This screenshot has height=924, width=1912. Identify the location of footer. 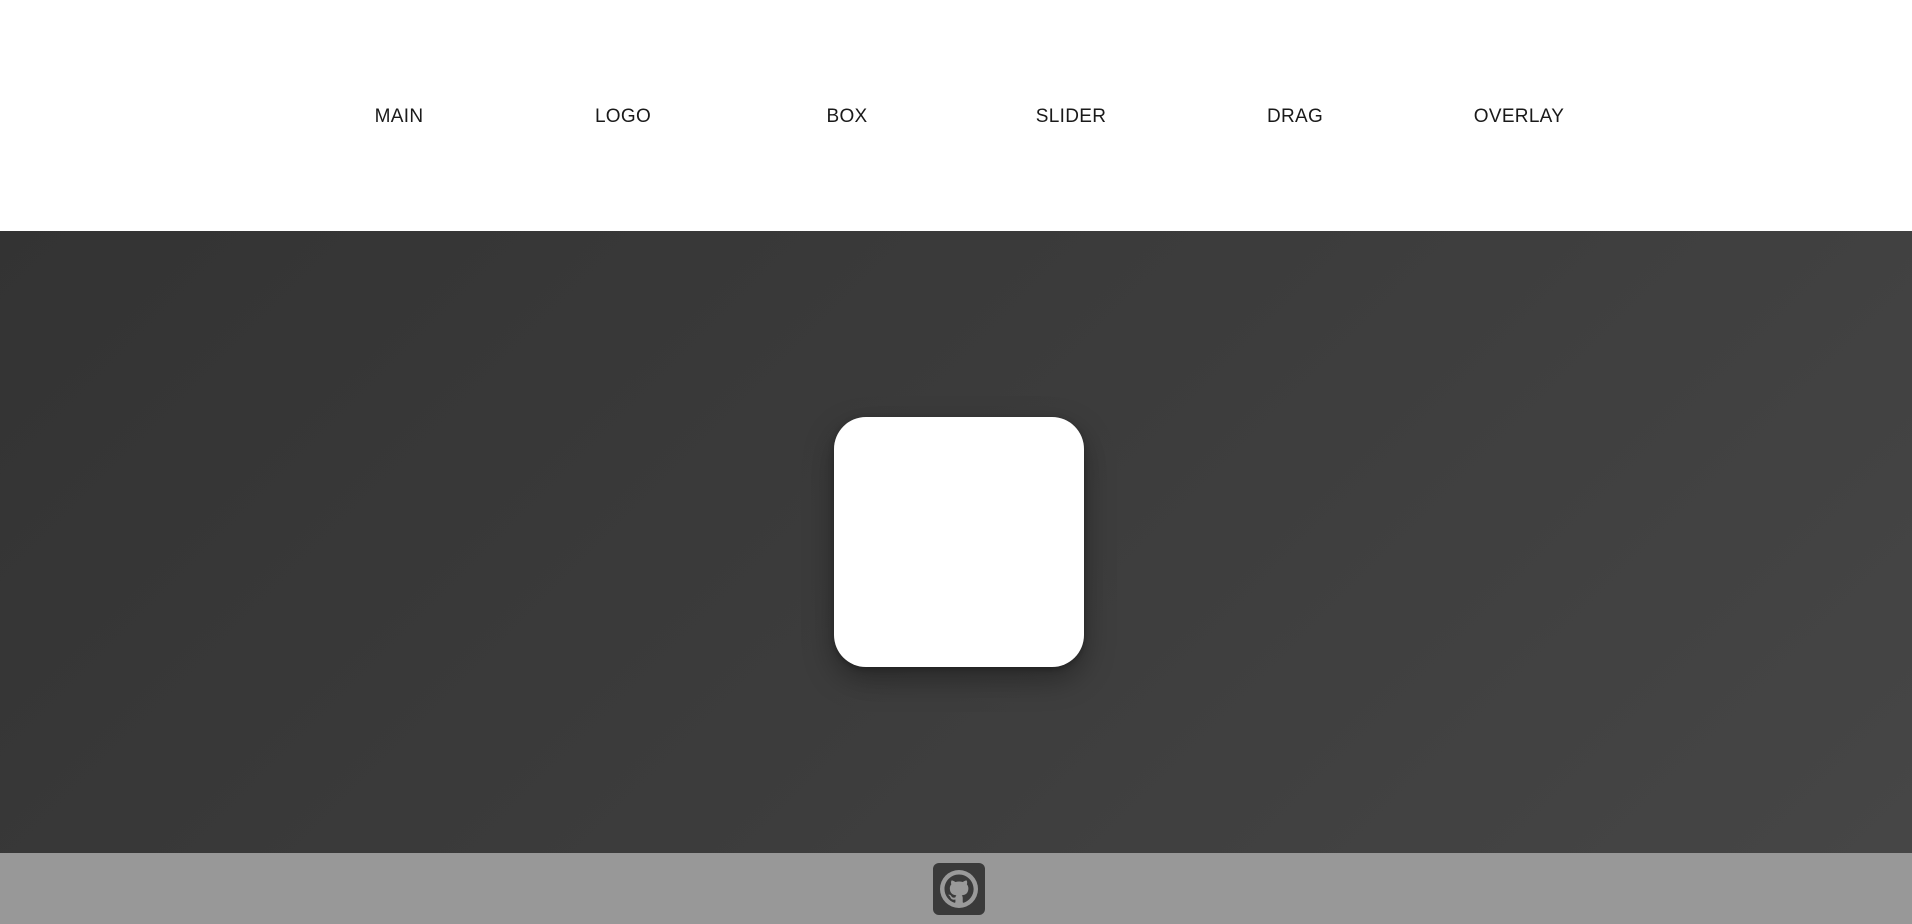
(956, 888).